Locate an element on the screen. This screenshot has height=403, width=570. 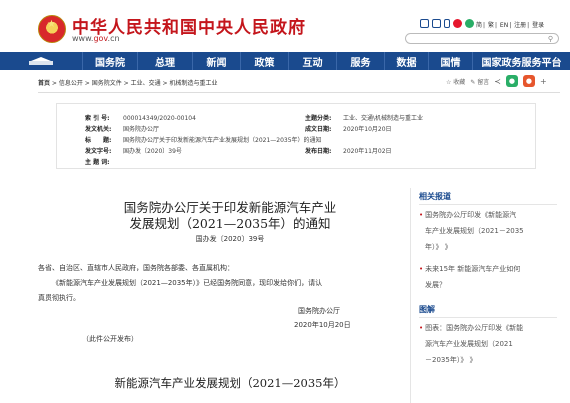
home-skyline-icon is located at coordinates (41, 61).